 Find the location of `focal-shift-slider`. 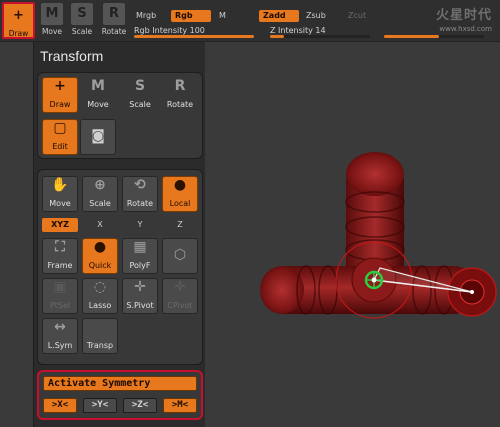

focal-shift-slider is located at coordinates (434, 36).